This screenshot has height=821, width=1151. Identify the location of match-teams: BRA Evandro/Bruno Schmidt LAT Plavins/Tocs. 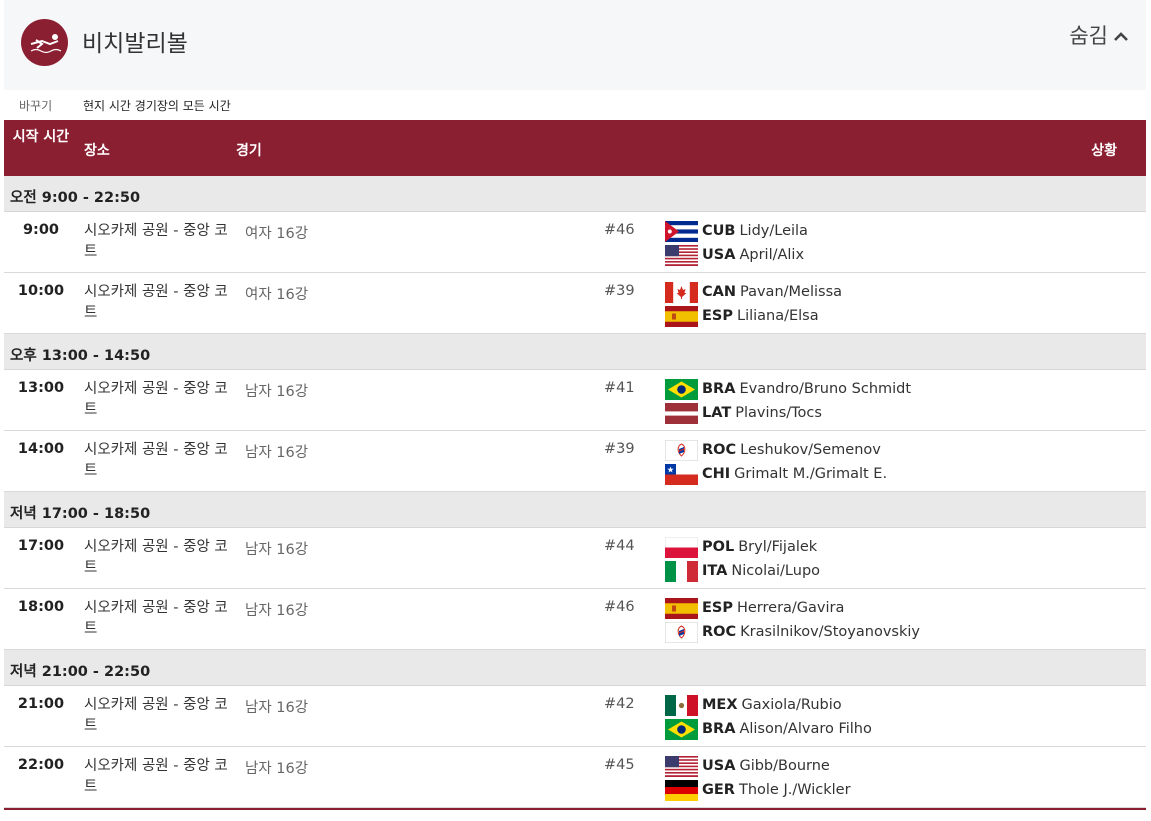
(788, 401).